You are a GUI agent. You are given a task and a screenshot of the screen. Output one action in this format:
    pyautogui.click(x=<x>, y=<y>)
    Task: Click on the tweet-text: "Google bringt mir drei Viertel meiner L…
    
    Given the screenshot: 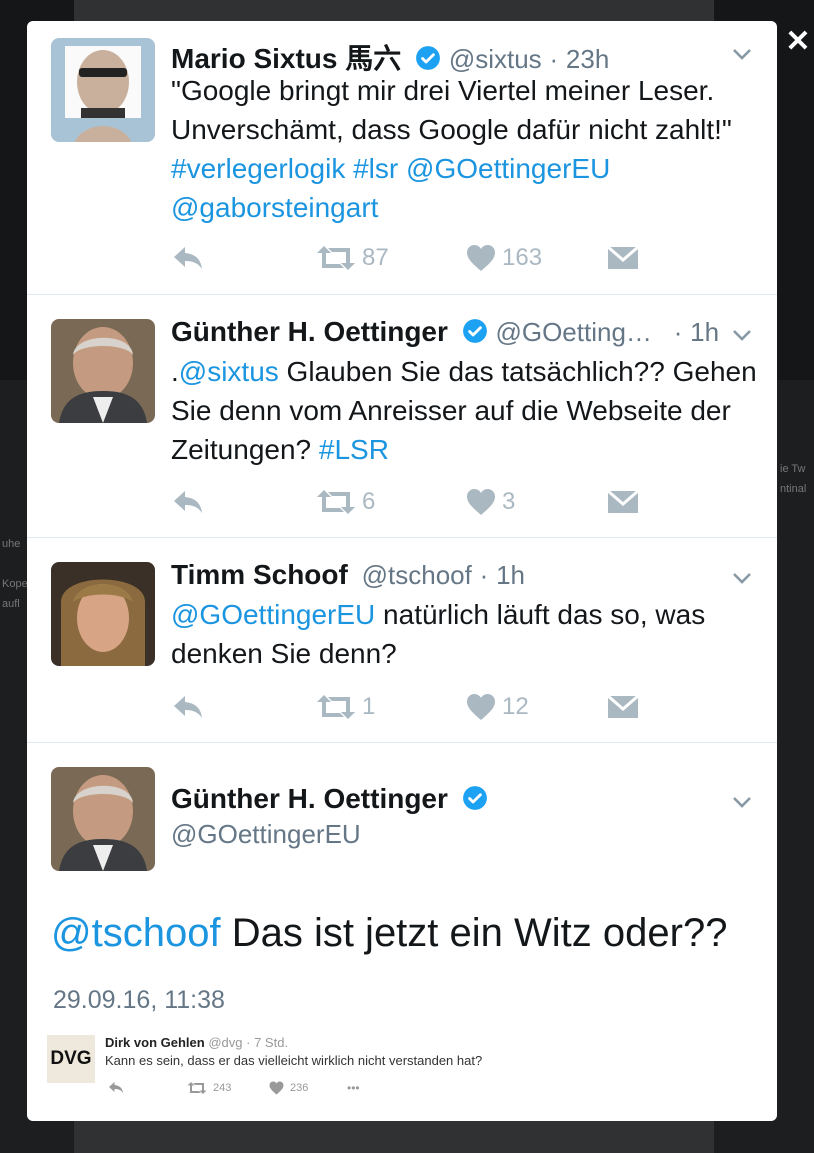 What is the action you would take?
    pyautogui.click(x=466, y=149)
    